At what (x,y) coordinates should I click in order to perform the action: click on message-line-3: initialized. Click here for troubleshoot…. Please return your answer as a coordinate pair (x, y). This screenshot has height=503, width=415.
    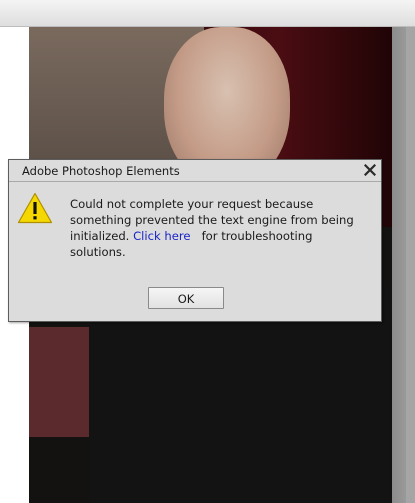
    Looking at the image, I should click on (220, 236).